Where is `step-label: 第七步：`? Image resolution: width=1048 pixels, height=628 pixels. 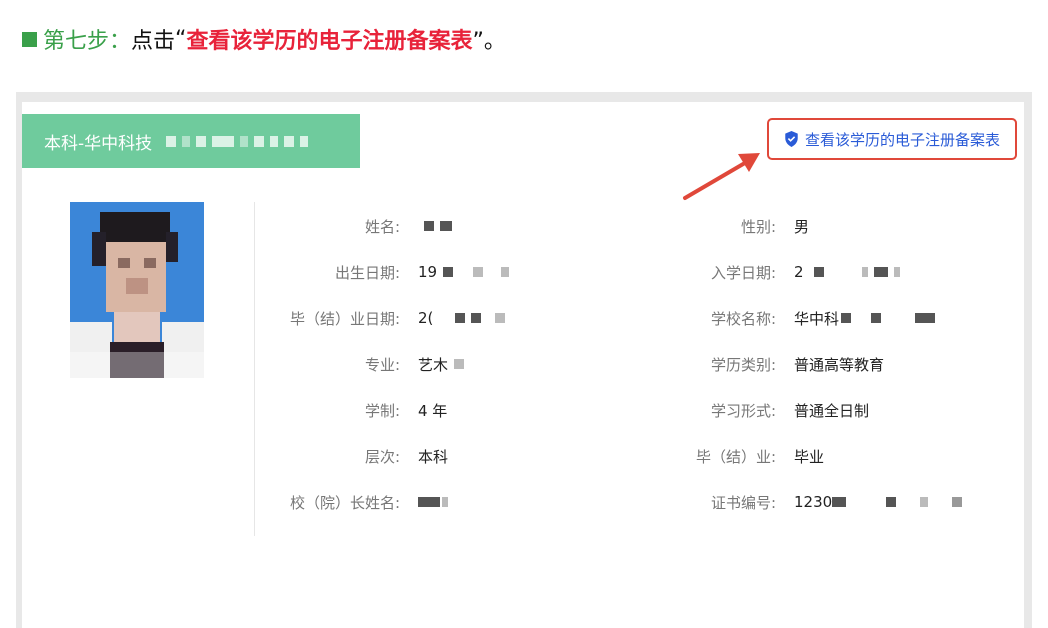 step-label: 第七步： is located at coordinates (87, 41).